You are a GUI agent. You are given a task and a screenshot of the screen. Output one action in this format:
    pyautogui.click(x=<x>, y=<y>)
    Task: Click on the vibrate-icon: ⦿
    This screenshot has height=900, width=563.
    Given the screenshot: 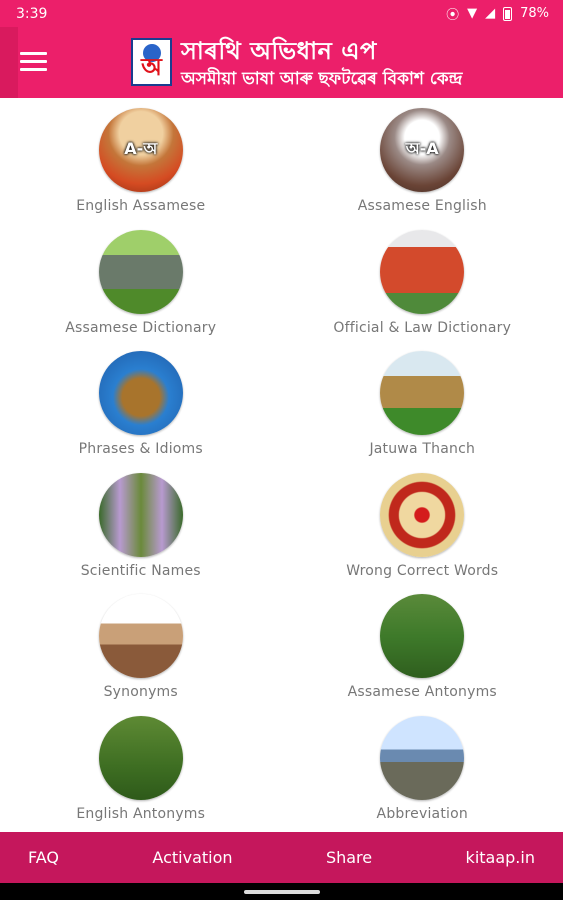 What is the action you would take?
    pyautogui.click(x=453, y=15)
    